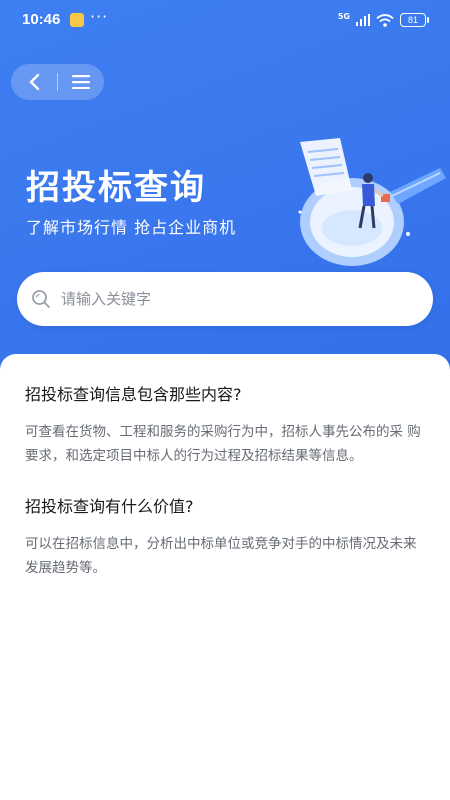  I want to click on status-bar: 10:46 ··· 5G 81, so click(225, 20).